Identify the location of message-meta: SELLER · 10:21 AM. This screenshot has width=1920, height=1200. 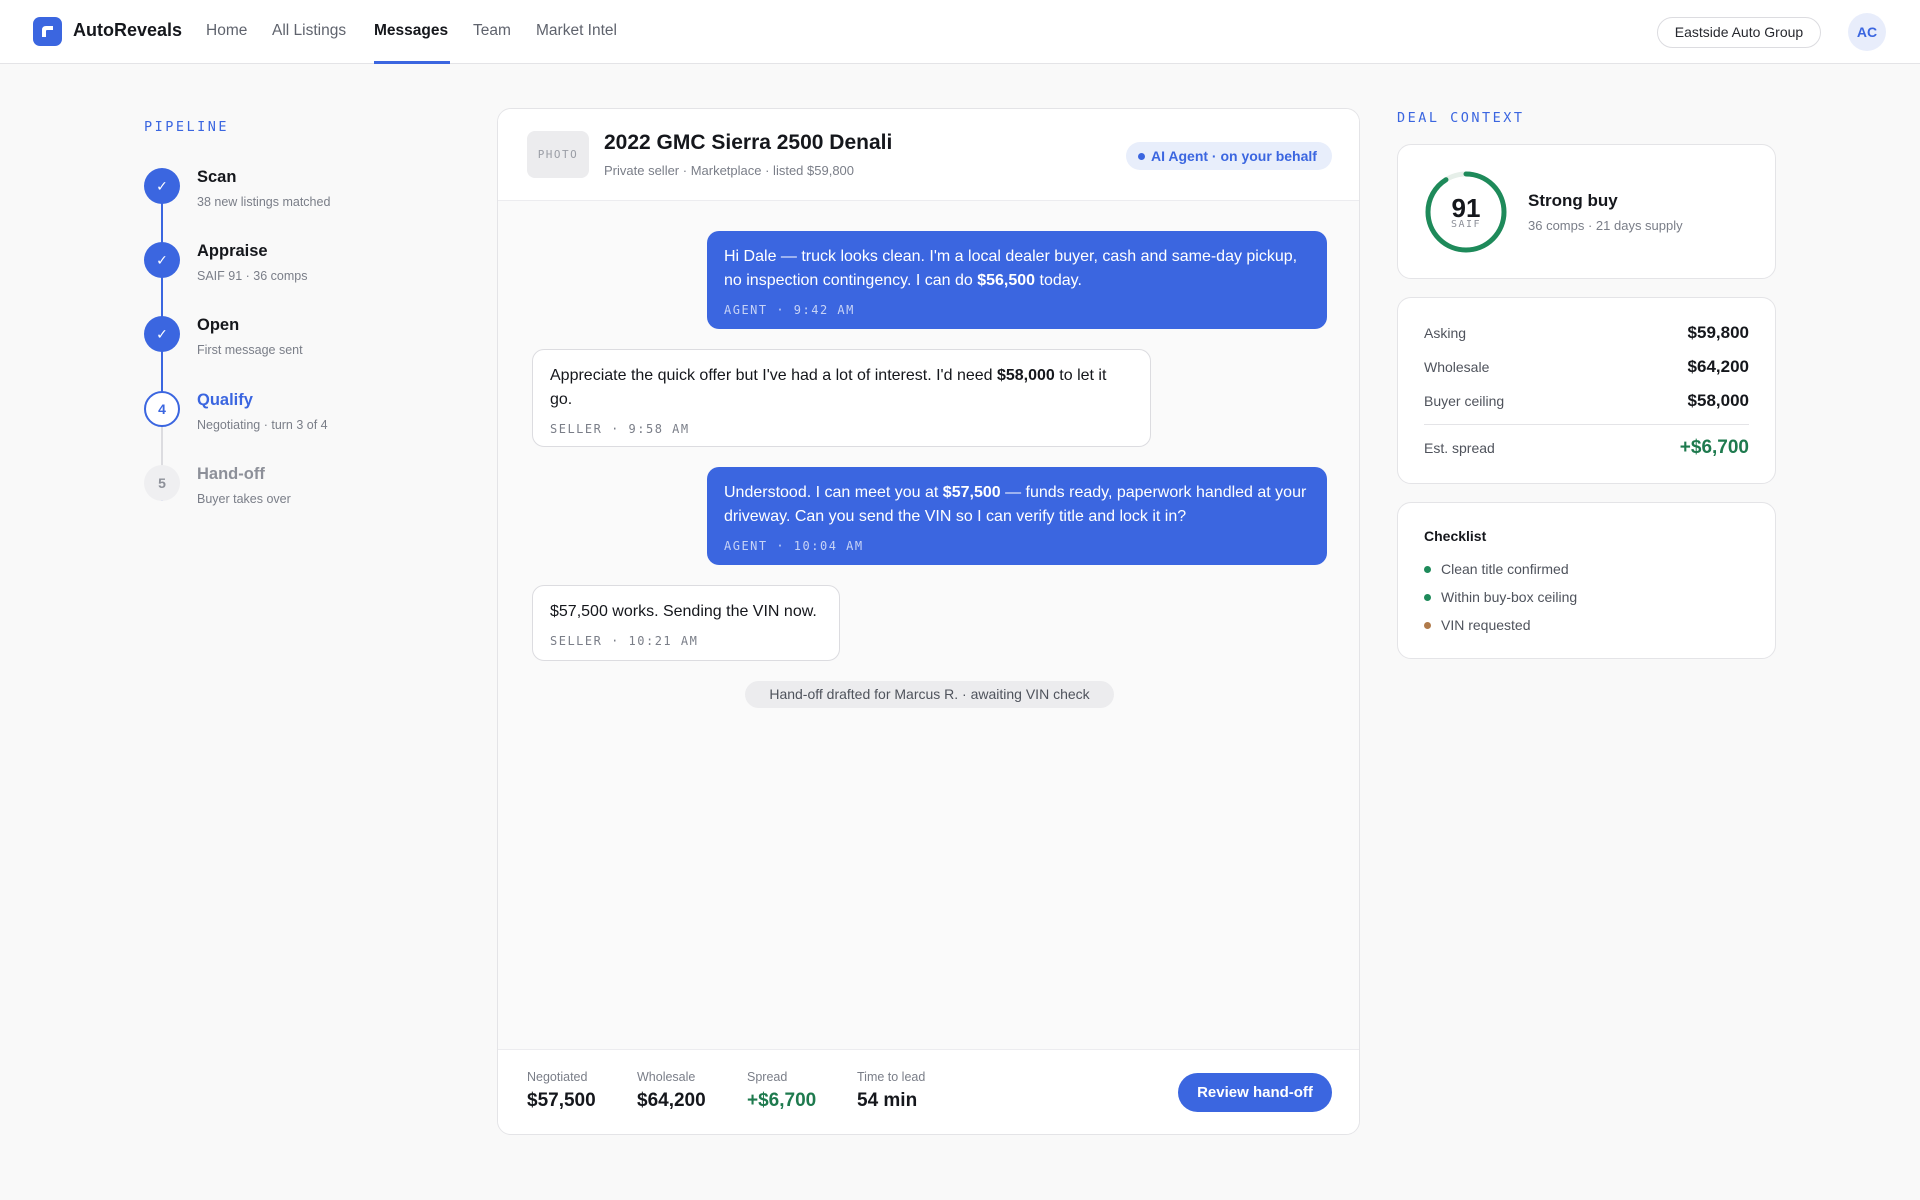
(624, 641).